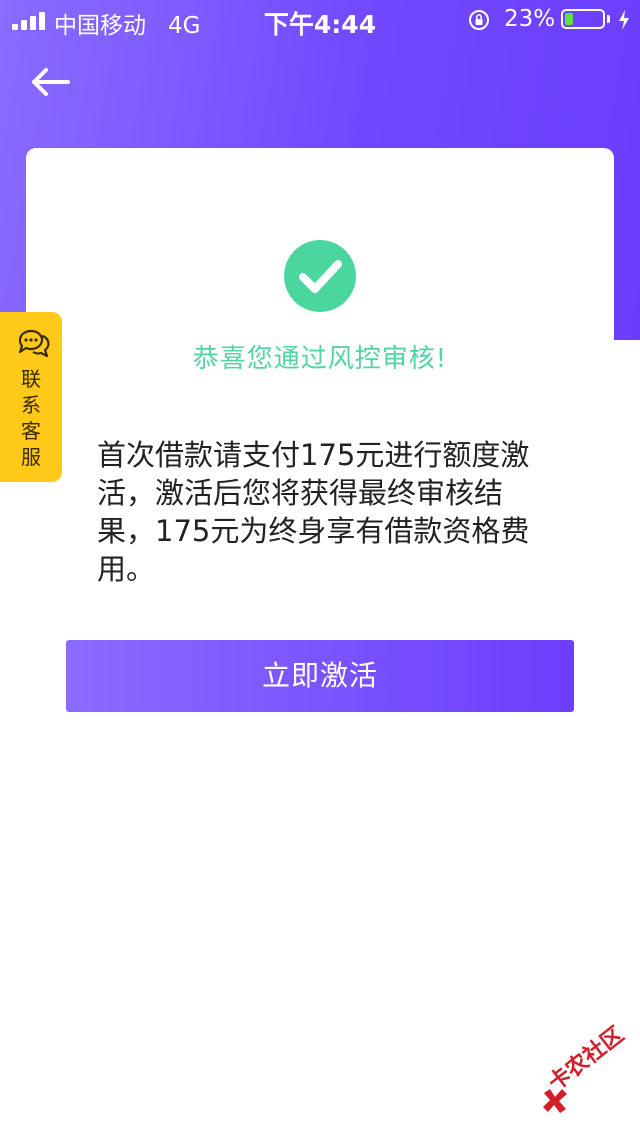  I want to click on watermark: 卡农社区, so click(585, 1073).